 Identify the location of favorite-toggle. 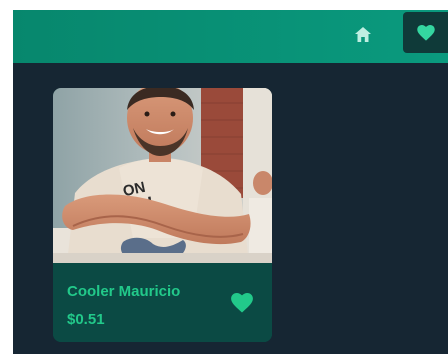
(242, 303).